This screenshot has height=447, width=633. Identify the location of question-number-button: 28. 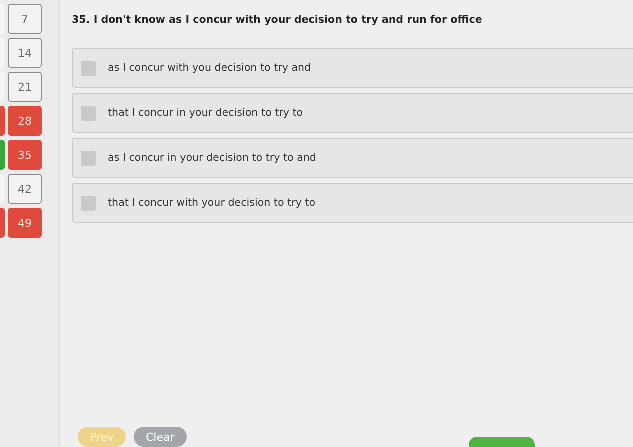
(25, 121).